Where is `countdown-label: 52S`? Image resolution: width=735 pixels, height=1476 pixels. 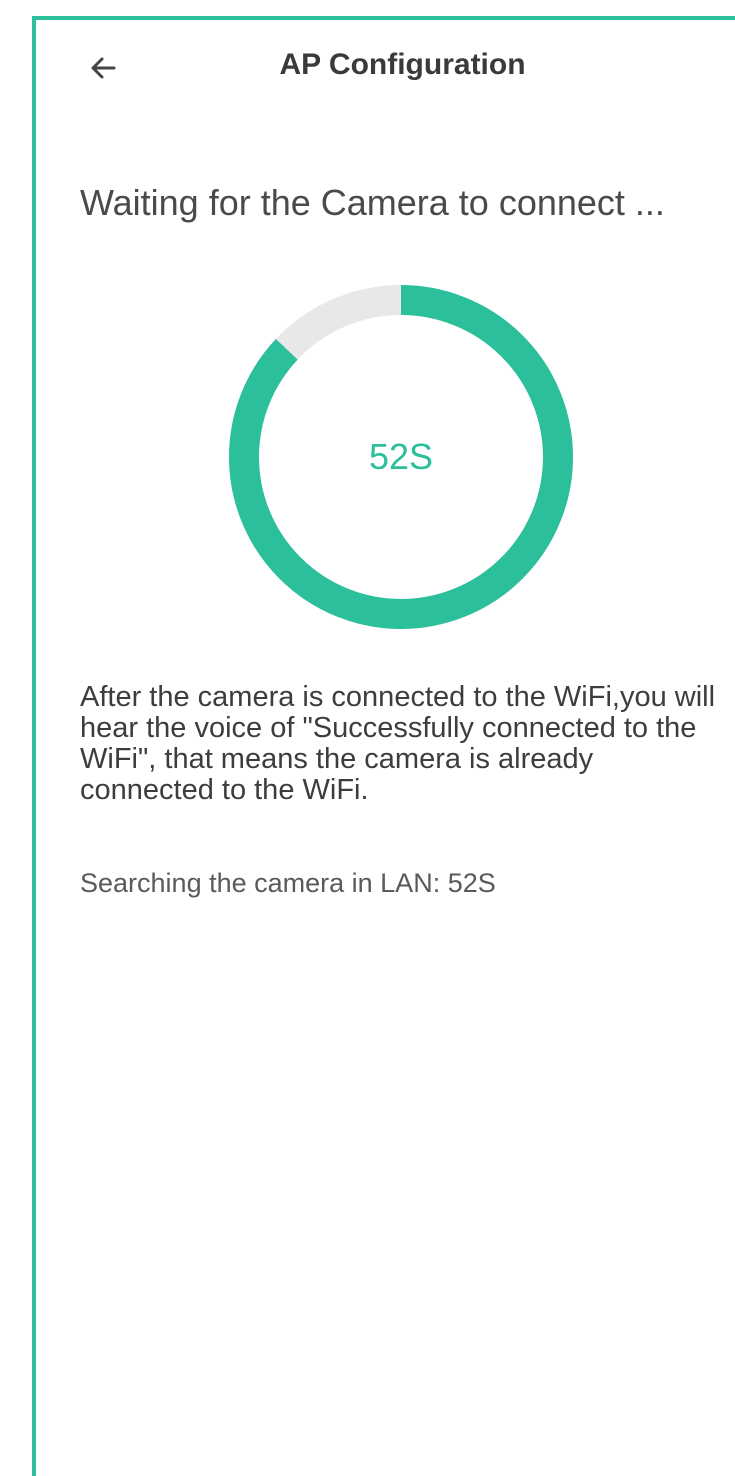
countdown-label: 52S is located at coordinates (401, 456).